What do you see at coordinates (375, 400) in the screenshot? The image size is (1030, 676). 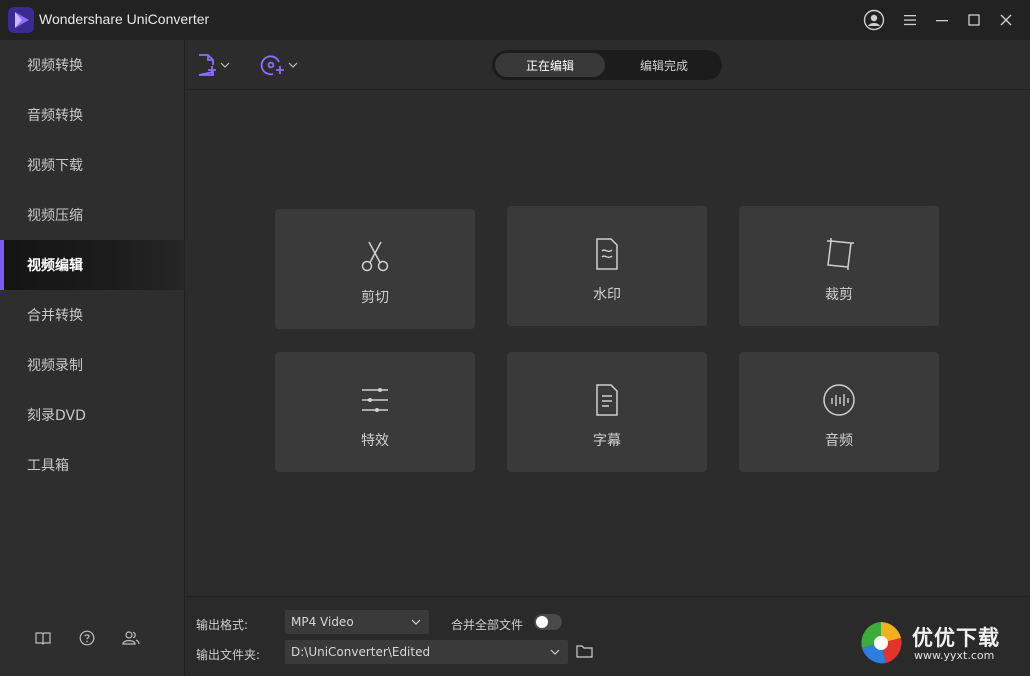 I see `effects-icon` at bounding box center [375, 400].